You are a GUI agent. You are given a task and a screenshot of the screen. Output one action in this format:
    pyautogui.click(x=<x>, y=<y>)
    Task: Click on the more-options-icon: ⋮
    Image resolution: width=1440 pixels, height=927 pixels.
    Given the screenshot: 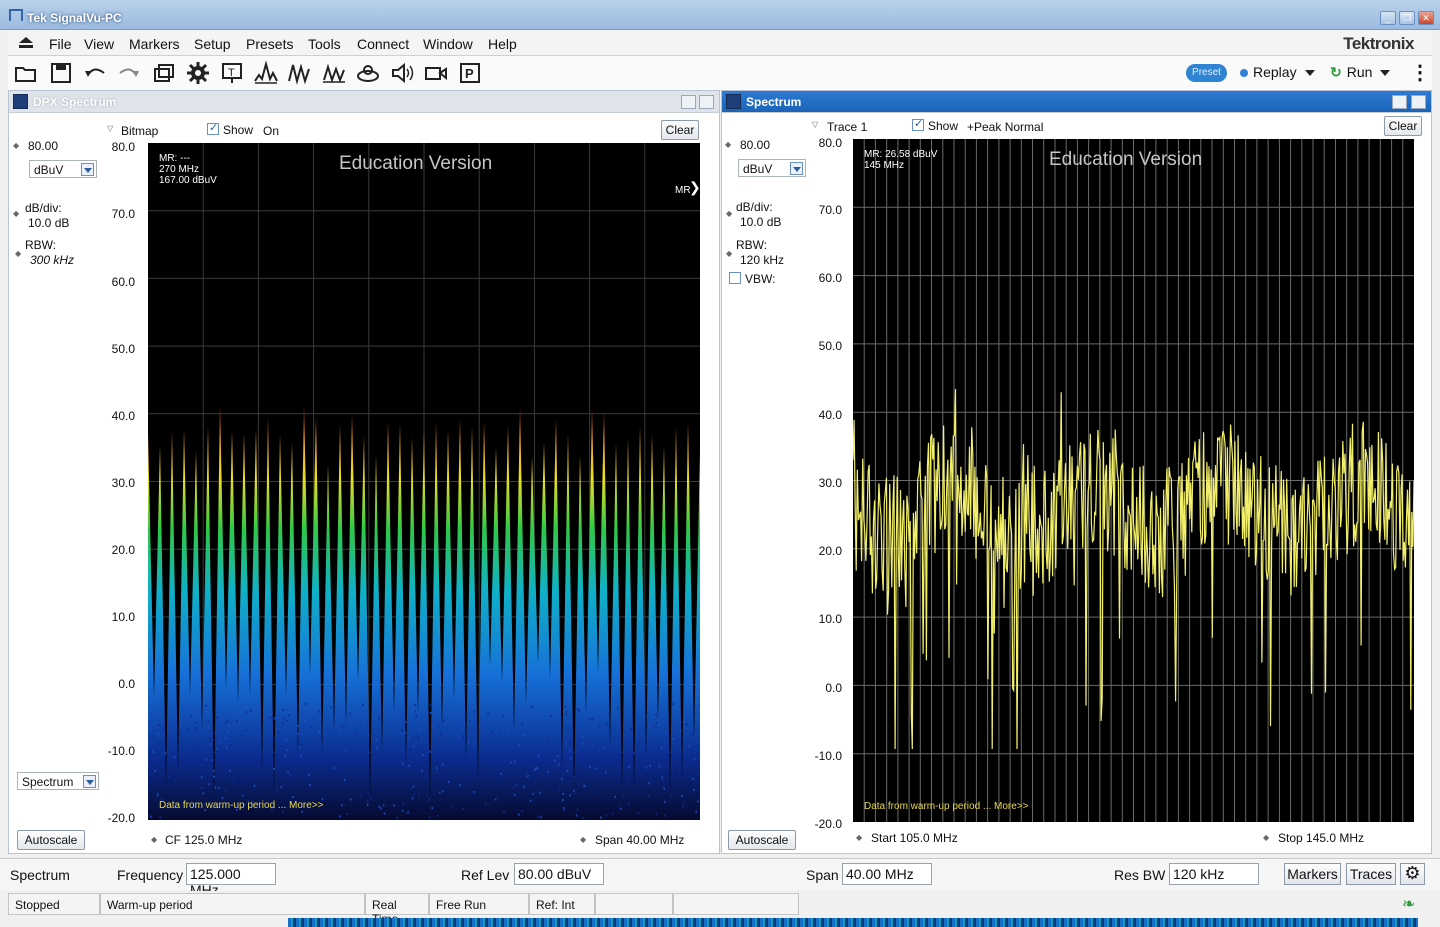 What is the action you would take?
    pyautogui.click(x=1420, y=72)
    